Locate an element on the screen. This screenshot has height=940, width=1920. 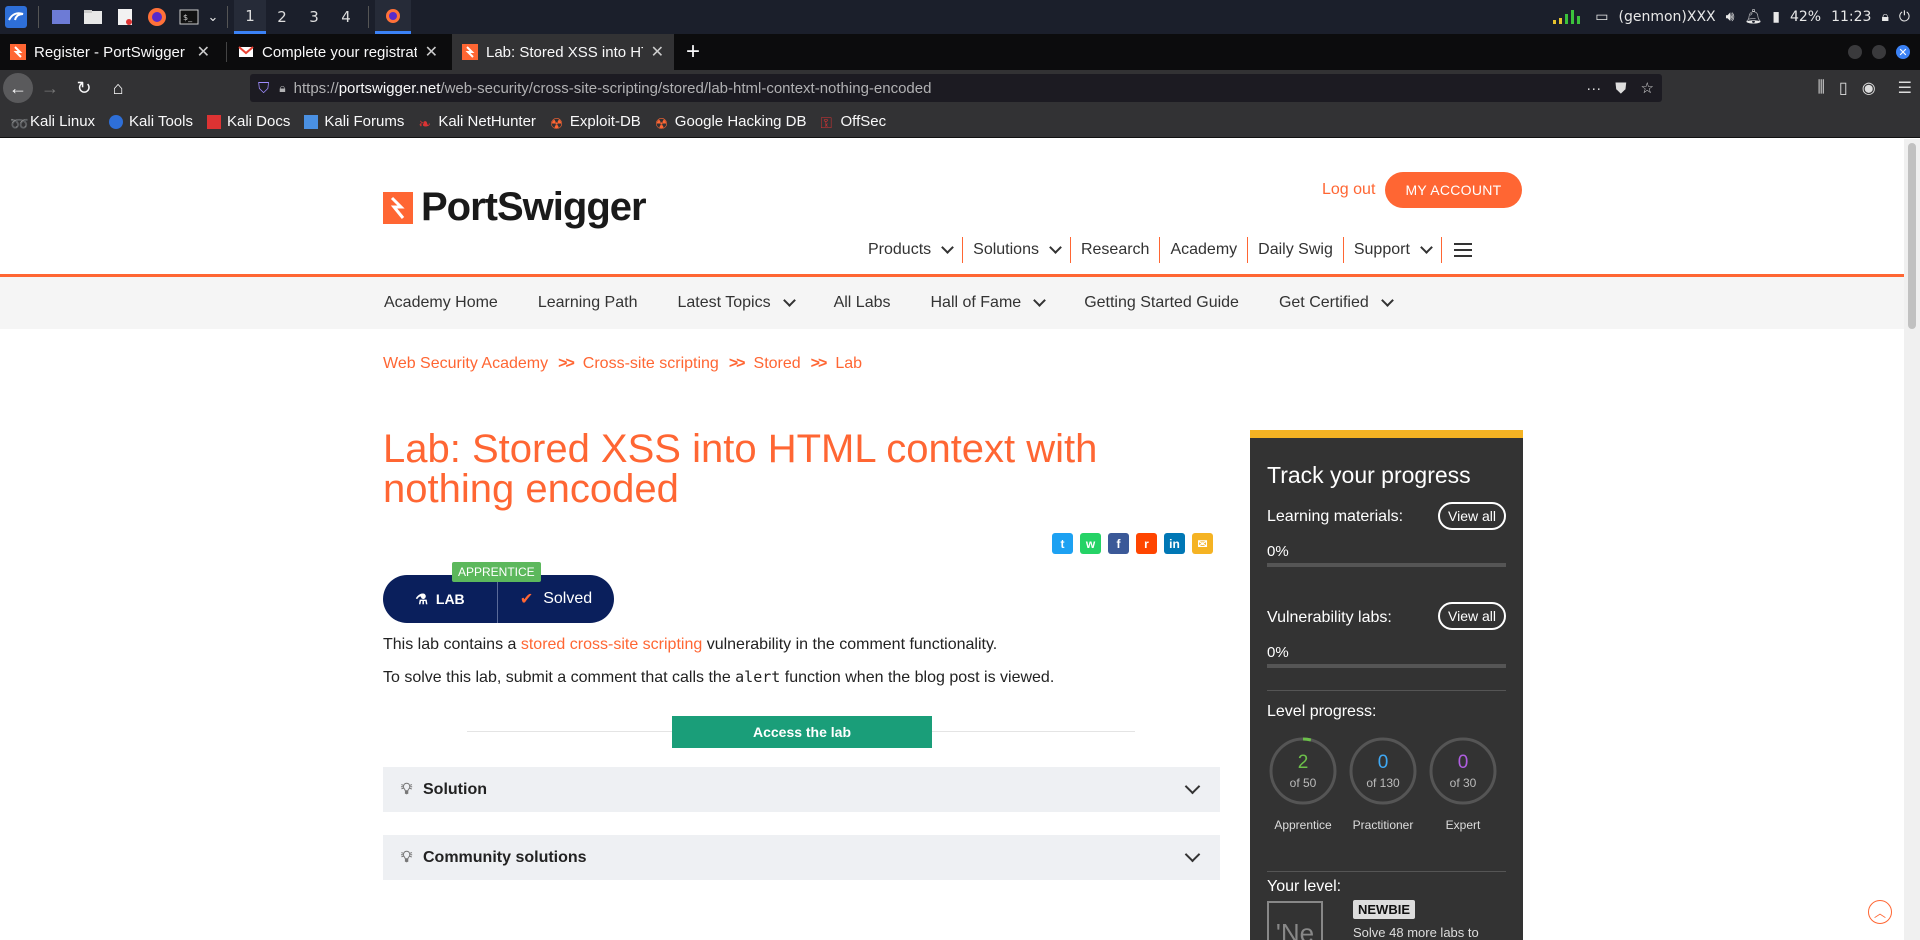
breadcrumb-lab: Lab is located at coordinates (848, 364).